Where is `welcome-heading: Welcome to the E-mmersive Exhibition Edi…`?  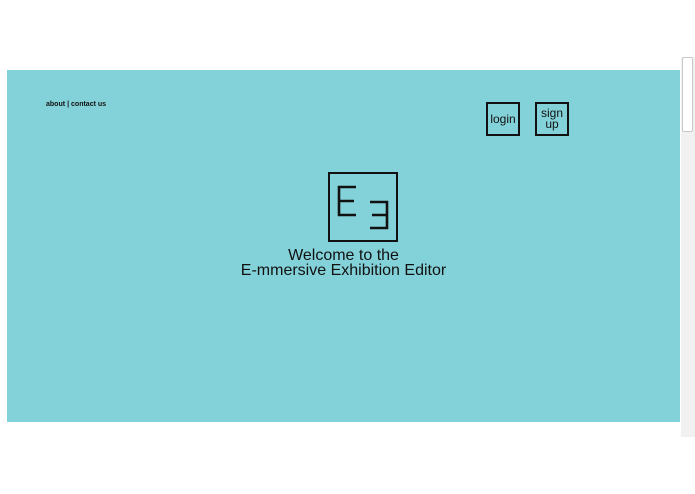
welcome-heading: Welcome to the E-mmersive Exhibition Edi… is located at coordinates (343, 263).